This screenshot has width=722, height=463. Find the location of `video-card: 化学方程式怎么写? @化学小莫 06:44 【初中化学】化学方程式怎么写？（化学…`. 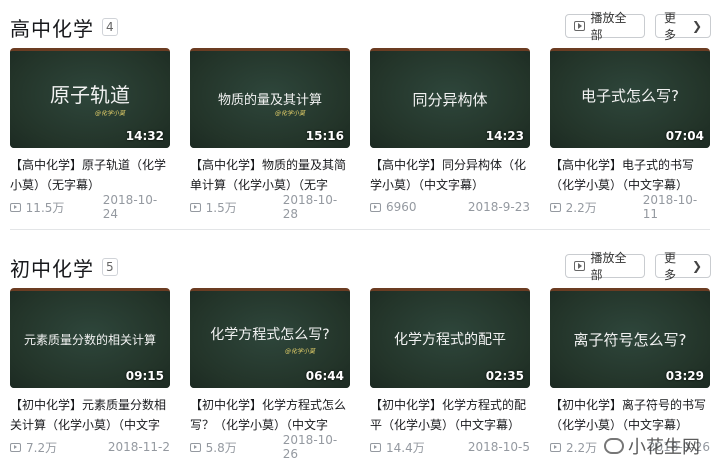

video-card: 化学方程式怎么写? @化学小莫 06:44 【初中化学】化学方程式怎么写？（化学… is located at coordinates (270, 374).